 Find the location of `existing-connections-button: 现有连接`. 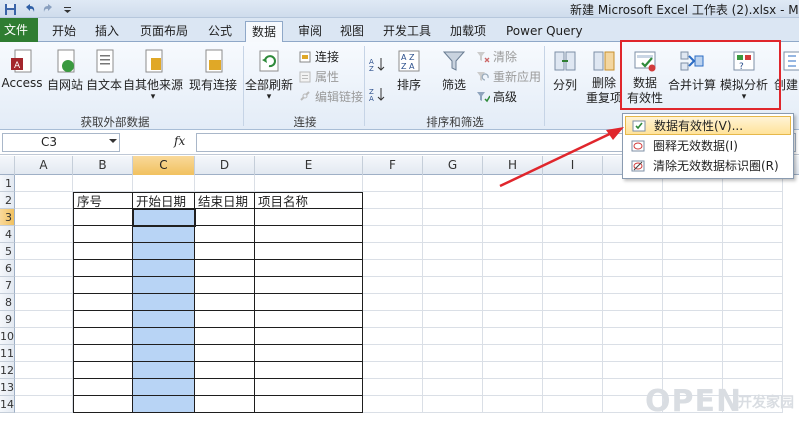

existing-connections-button: 现有连接 is located at coordinates (213, 70).